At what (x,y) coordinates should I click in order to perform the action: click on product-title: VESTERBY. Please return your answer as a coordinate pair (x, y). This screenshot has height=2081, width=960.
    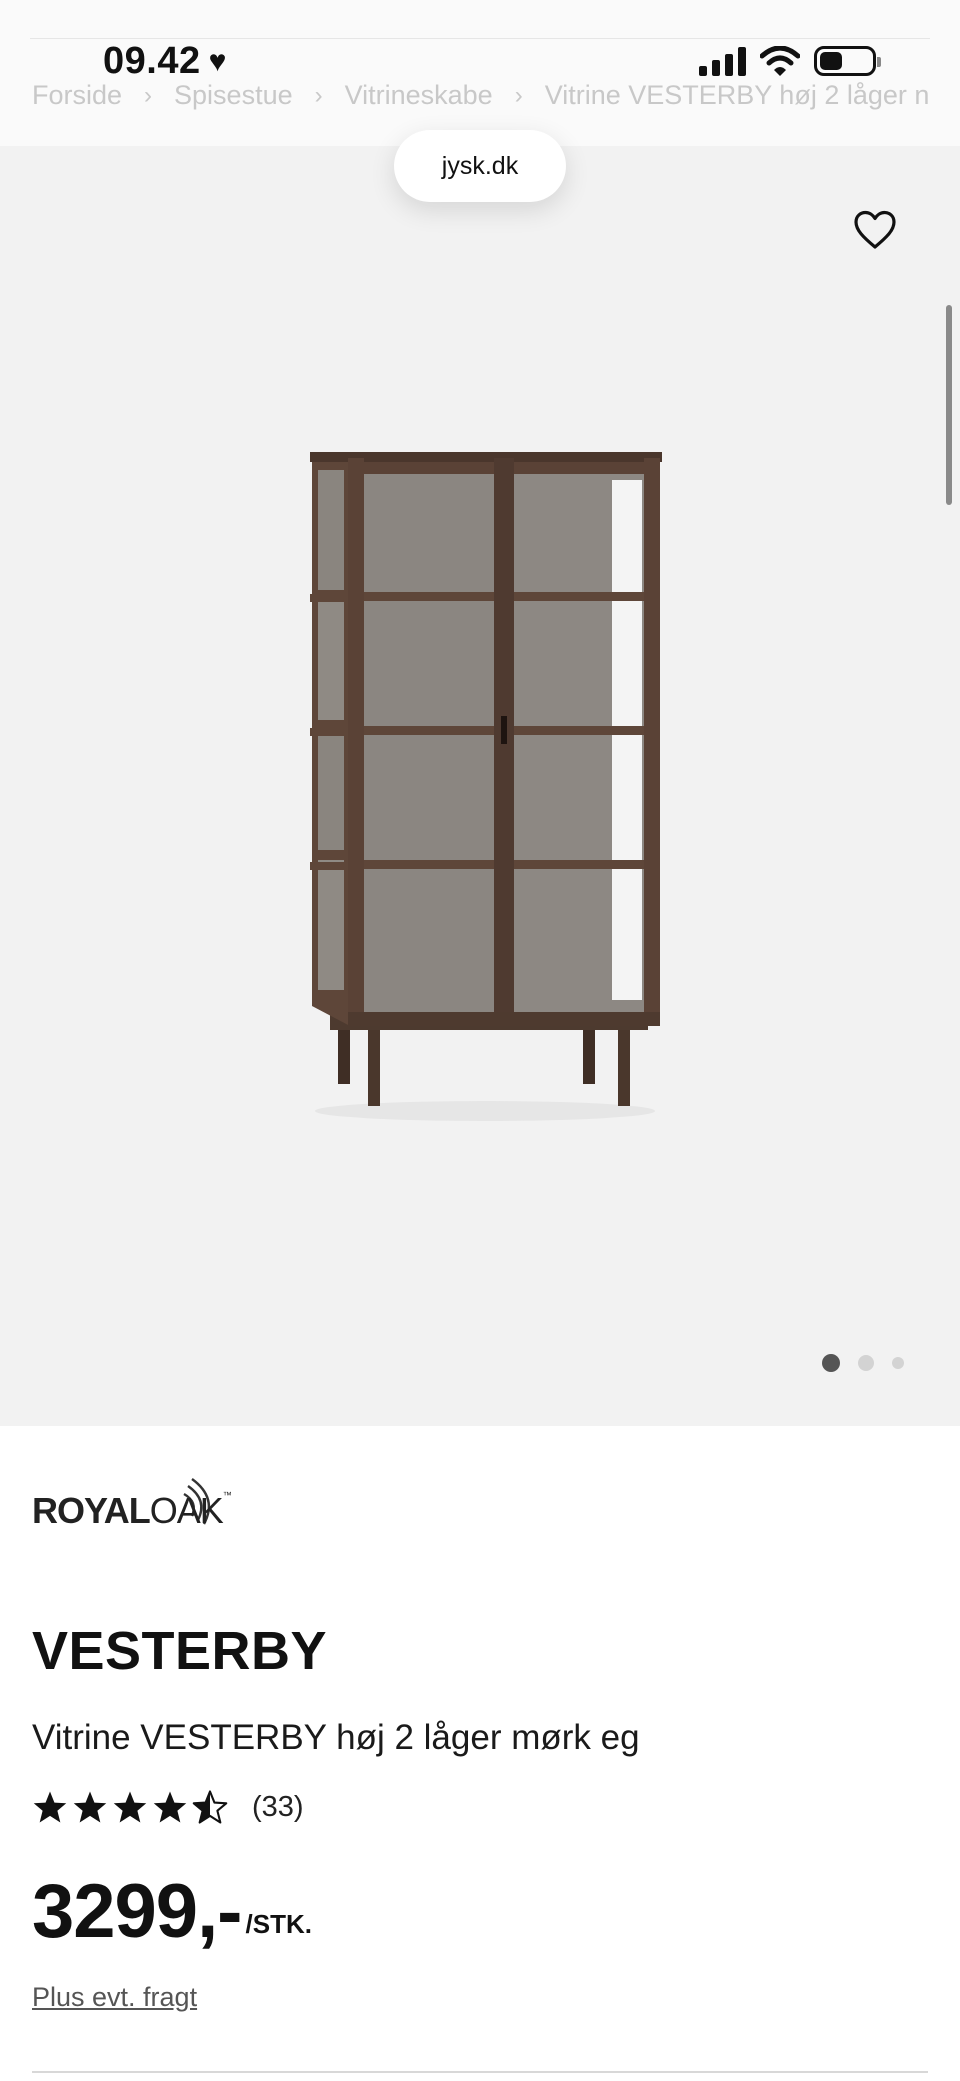
    Looking at the image, I should click on (180, 1651).